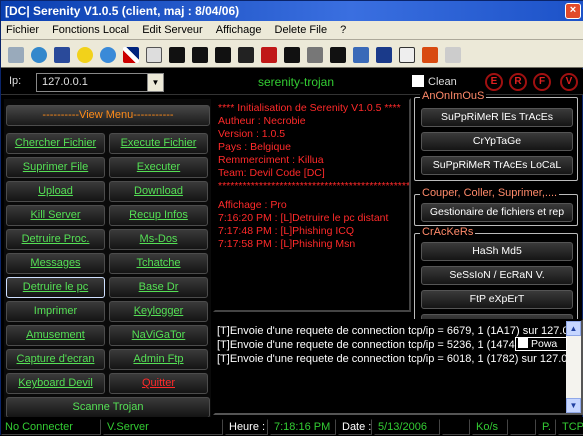 The width and height of the screenshot is (583, 436). What do you see at coordinates (158, 263) in the screenshot?
I see `tchatche-button: Tchatche` at bounding box center [158, 263].